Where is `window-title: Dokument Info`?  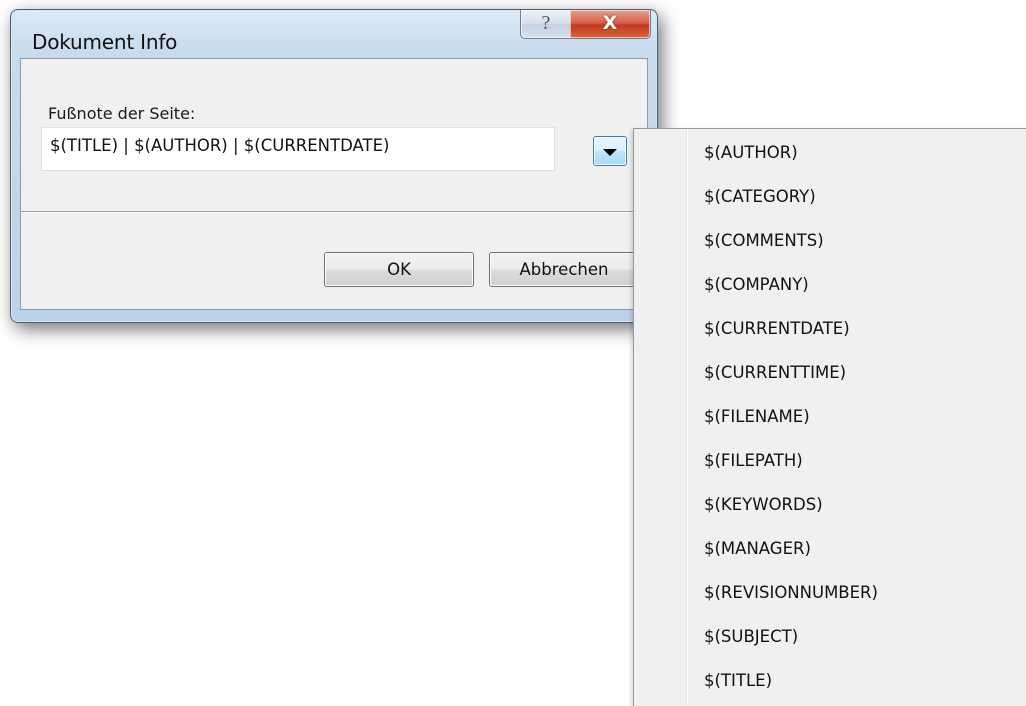
window-title: Dokument Info is located at coordinates (105, 42).